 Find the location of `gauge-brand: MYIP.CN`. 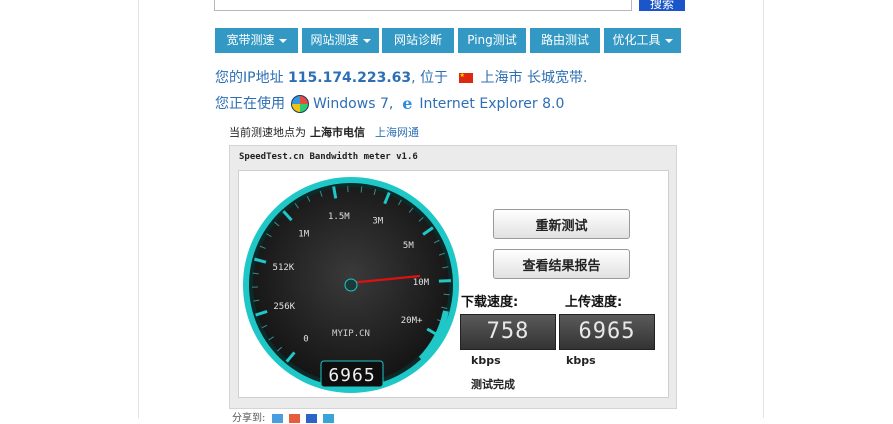

gauge-brand: MYIP.CN is located at coordinates (351, 334).